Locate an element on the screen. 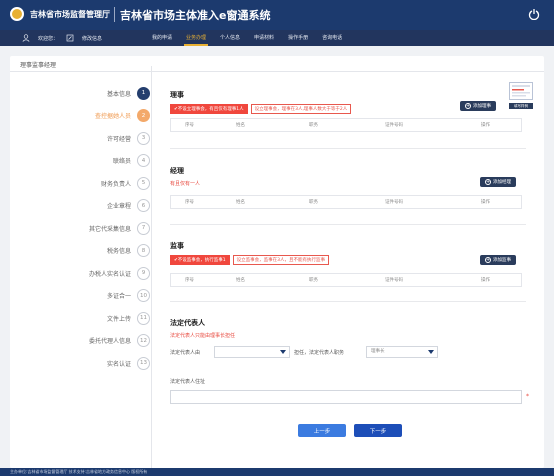  org-name: 吉林省市场监督管理厅 is located at coordinates (70, 14).